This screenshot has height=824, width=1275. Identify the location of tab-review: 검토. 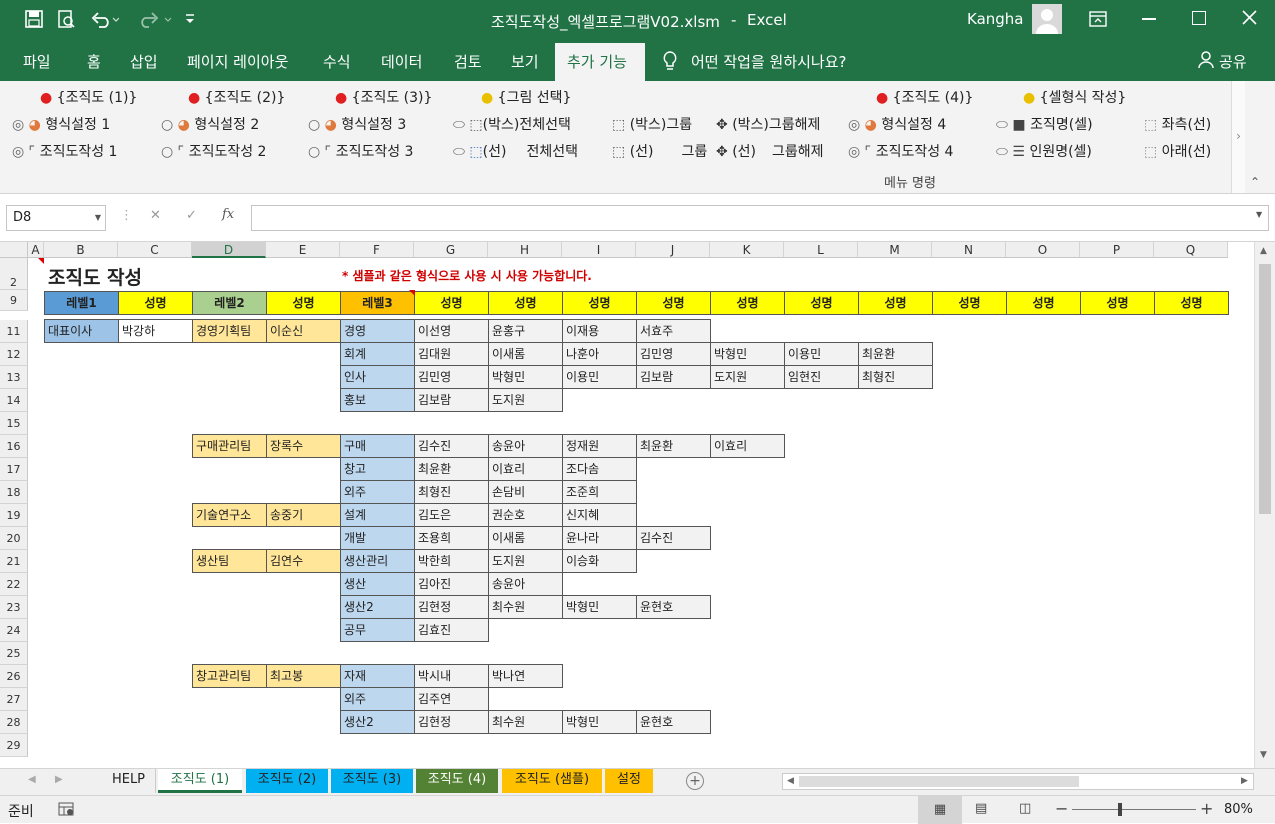
(468, 61).